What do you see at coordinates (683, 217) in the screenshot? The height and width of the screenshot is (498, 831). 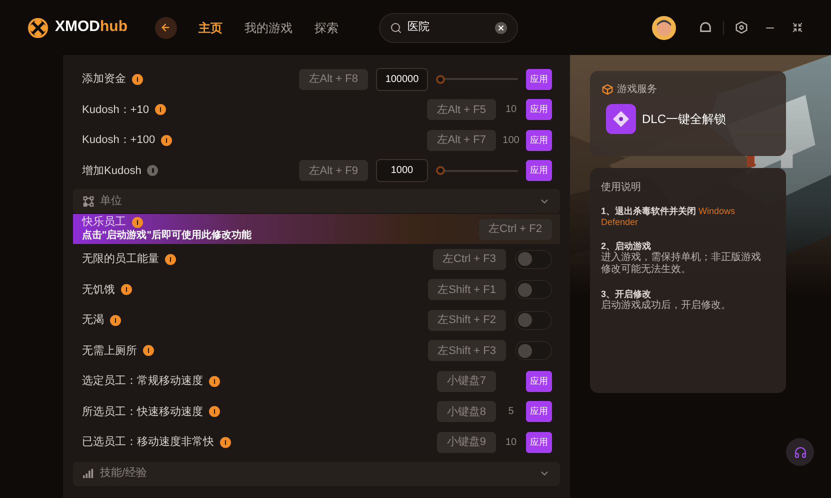 I see `guide-step: 1、退出杀毒软件并关闭 Windows Defender` at bounding box center [683, 217].